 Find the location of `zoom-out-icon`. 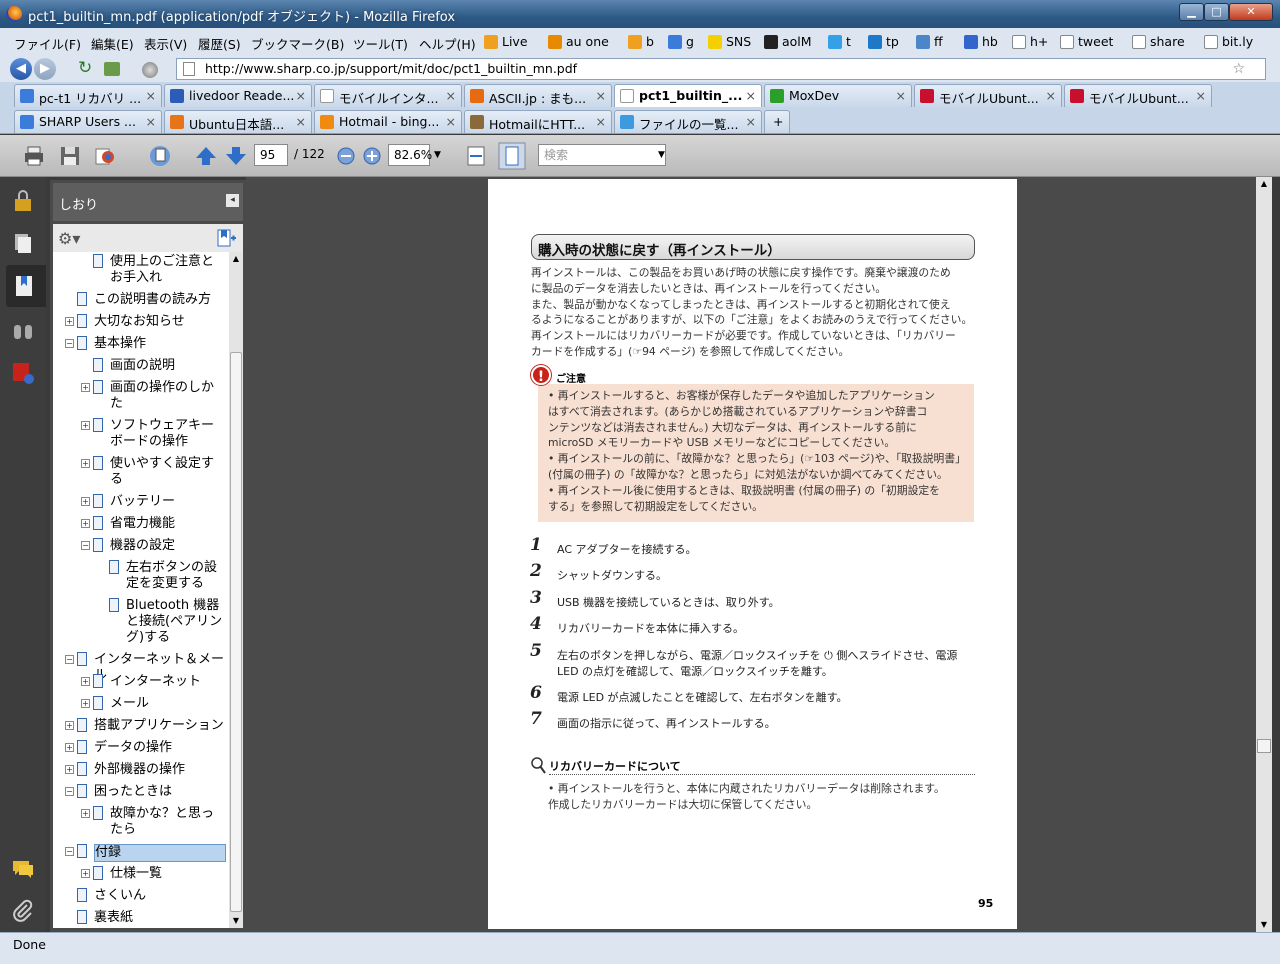

zoom-out-icon is located at coordinates (346, 156).